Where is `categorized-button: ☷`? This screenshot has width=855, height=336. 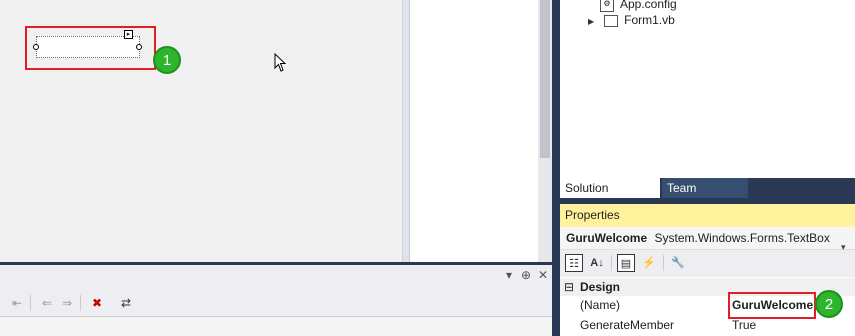
categorized-button: ☷ is located at coordinates (574, 263).